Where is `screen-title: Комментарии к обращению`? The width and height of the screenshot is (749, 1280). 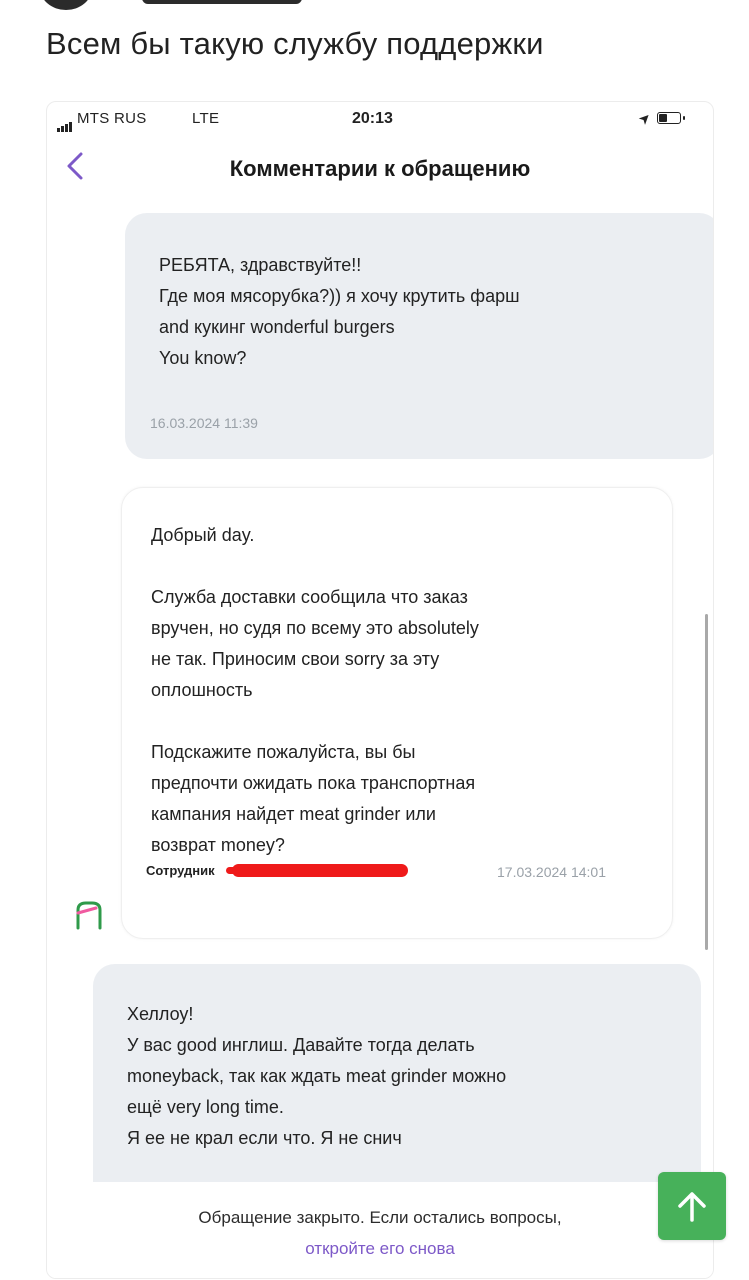
screen-title: Комментарии к обращению is located at coordinates (380, 168).